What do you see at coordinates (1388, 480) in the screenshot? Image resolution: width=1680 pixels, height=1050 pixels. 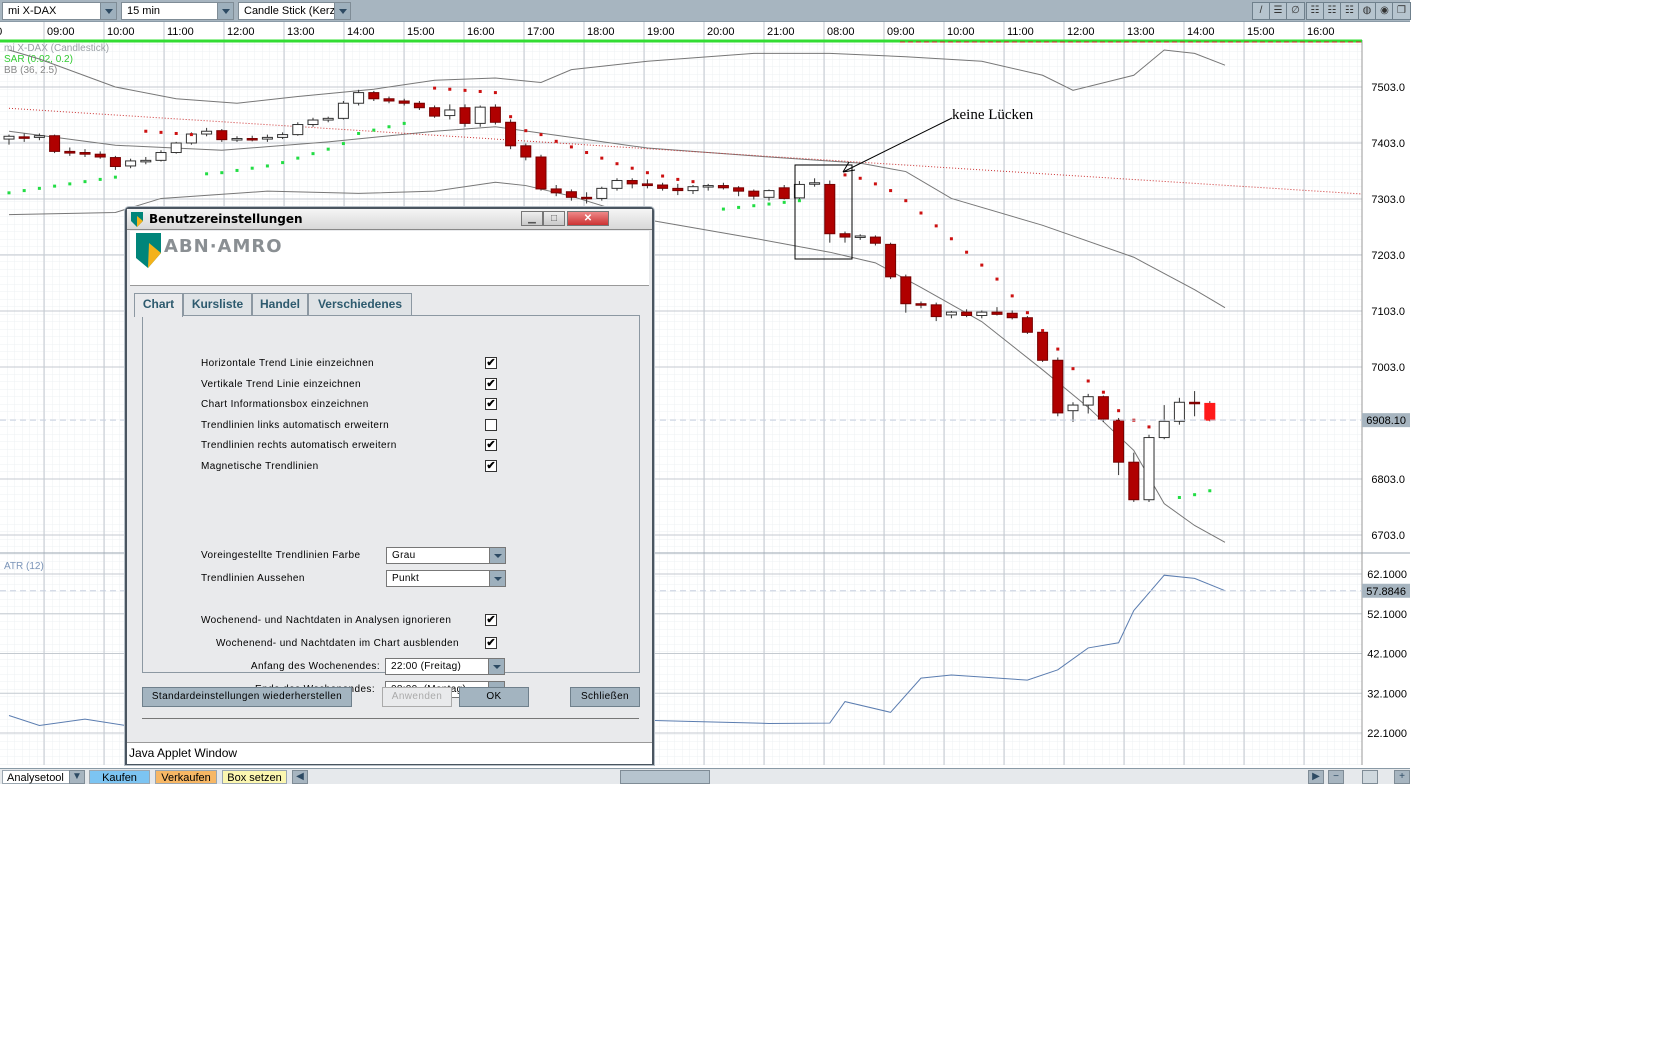 I see `price-tick-label: 6803.0` at bounding box center [1388, 480].